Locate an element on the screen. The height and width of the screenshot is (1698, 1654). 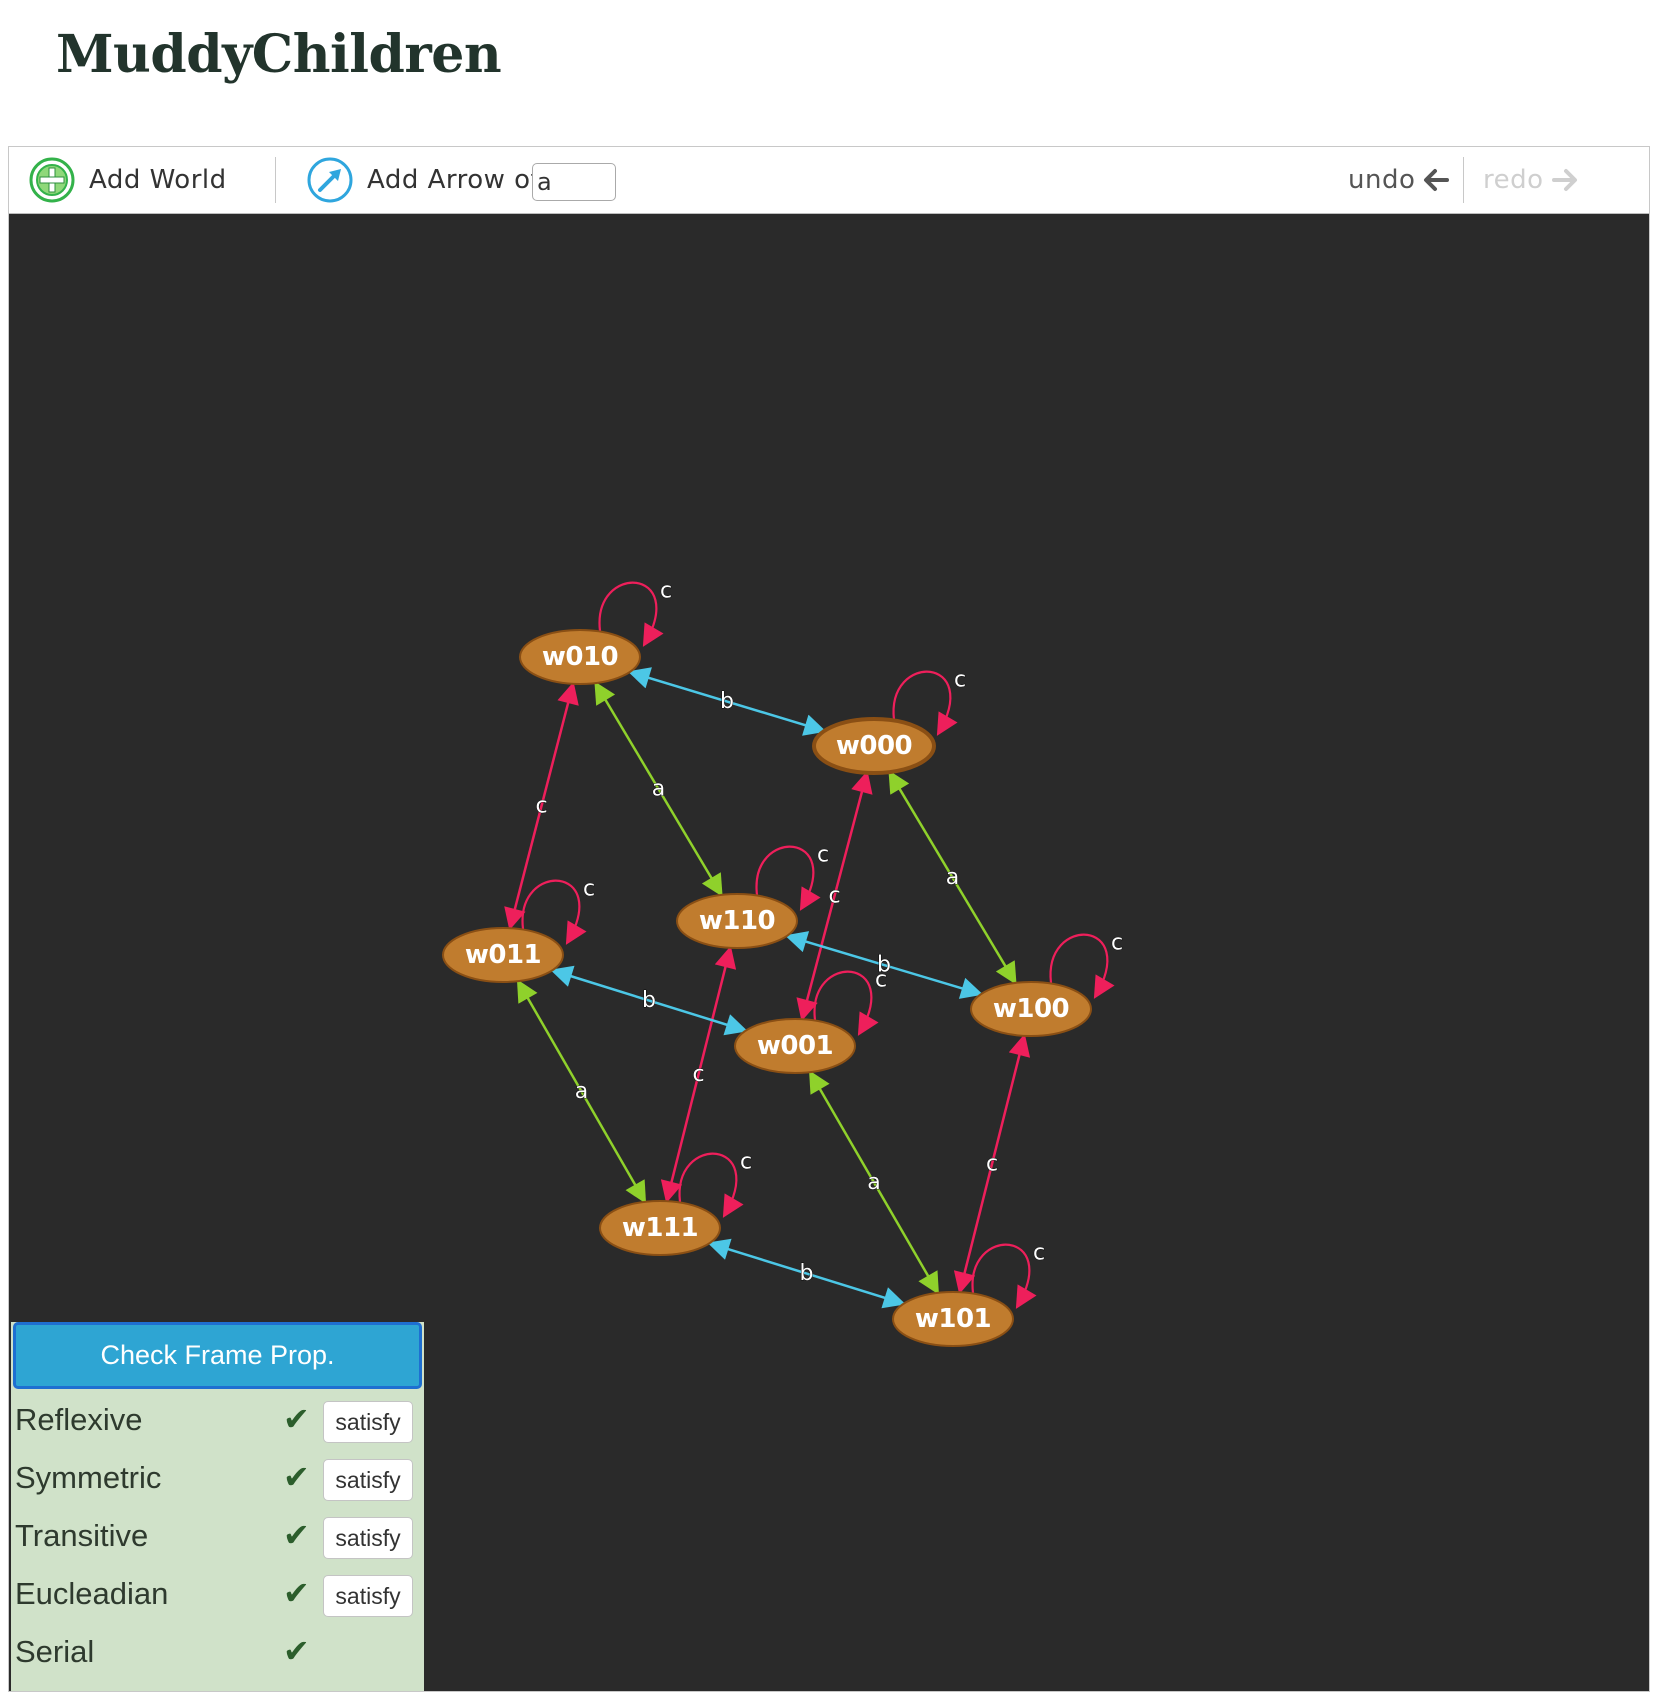
add-arrow-label: Add Arrow of is located at coordinates (454, 180).